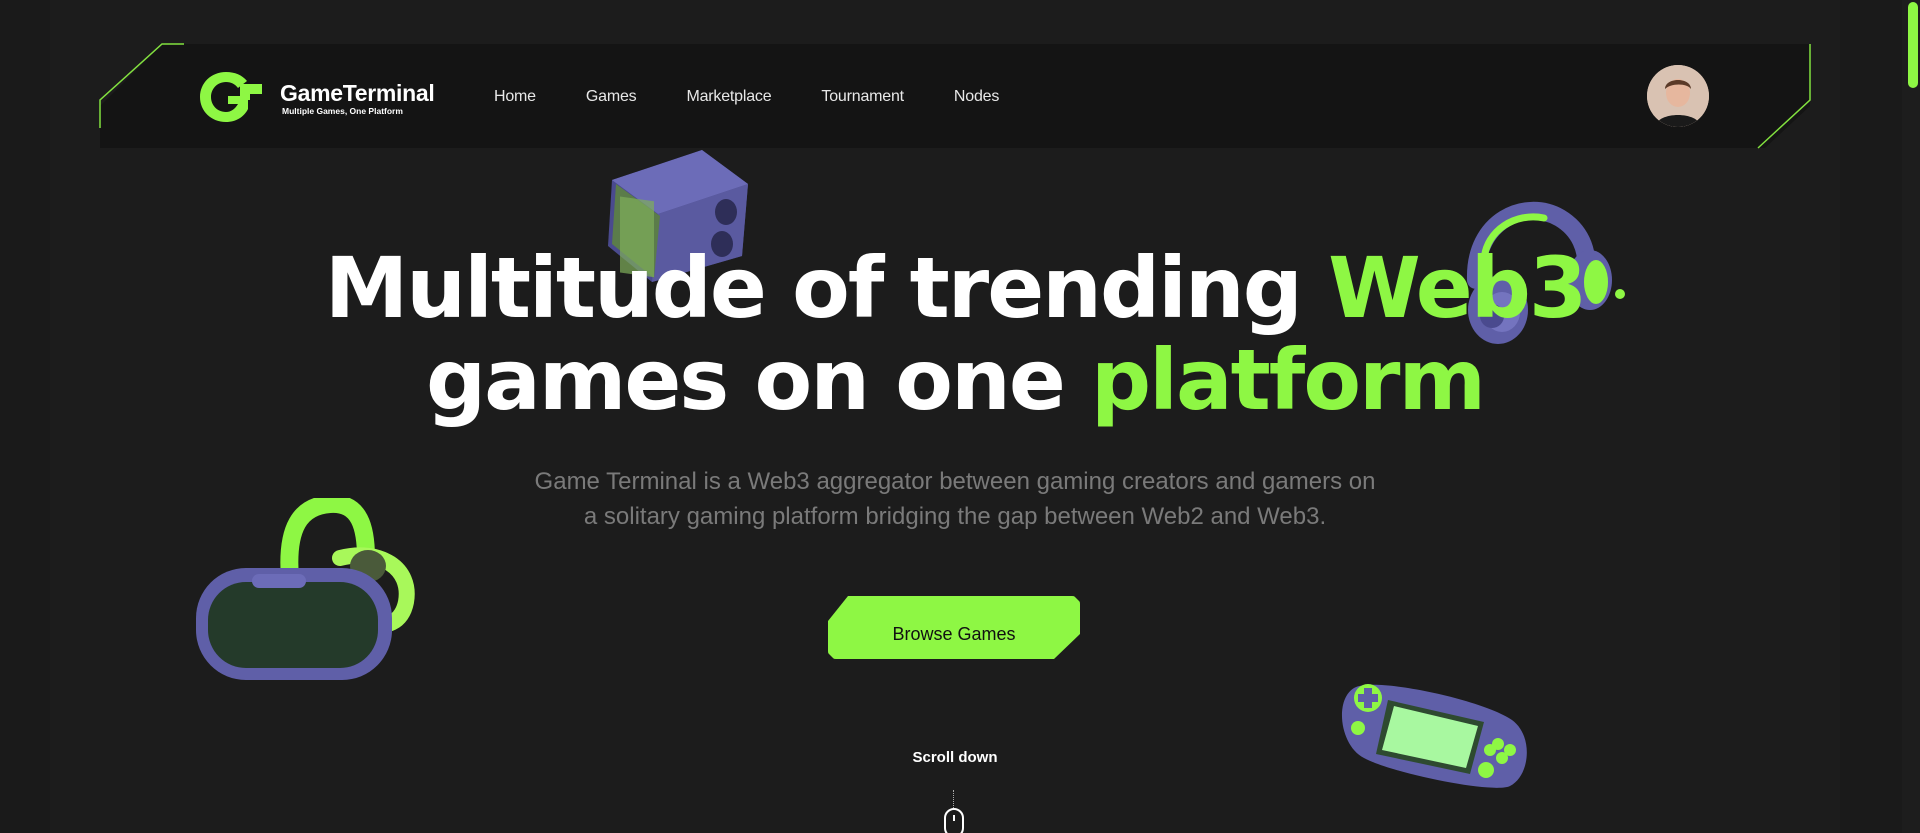 The width and height of the screenshot is (1920, 833). I want to click on nav-item-marketplace: Marketplace, so click(728, 97).